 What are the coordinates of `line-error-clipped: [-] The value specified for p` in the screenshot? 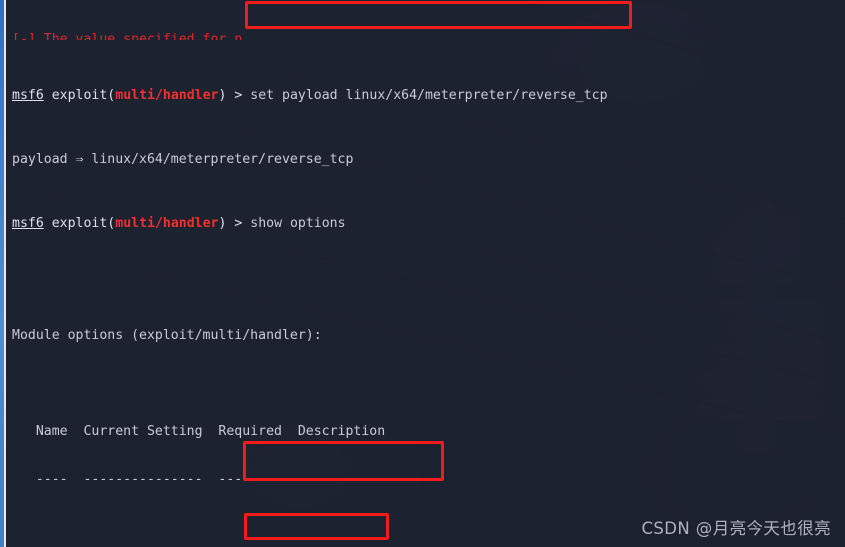 It's located at (127, 36).